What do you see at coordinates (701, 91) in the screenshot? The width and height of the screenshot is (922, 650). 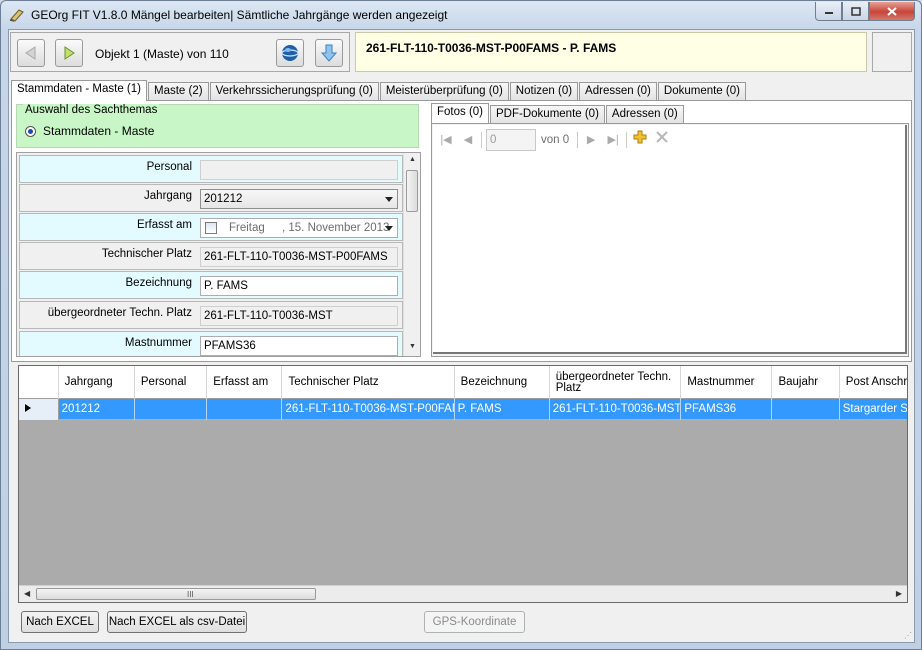 I see `tab-dokumente: Dokumente (0)` at bounding box center [701, 91].